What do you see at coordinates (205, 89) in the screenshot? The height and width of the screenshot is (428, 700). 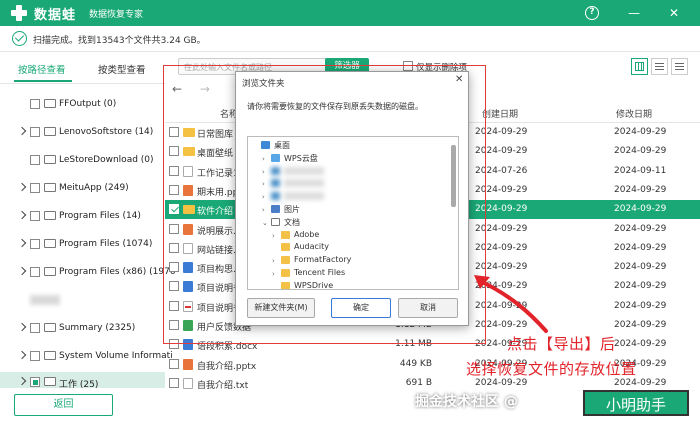 I see `forward-arrow-icon: →` at bounding box center [205, 89].